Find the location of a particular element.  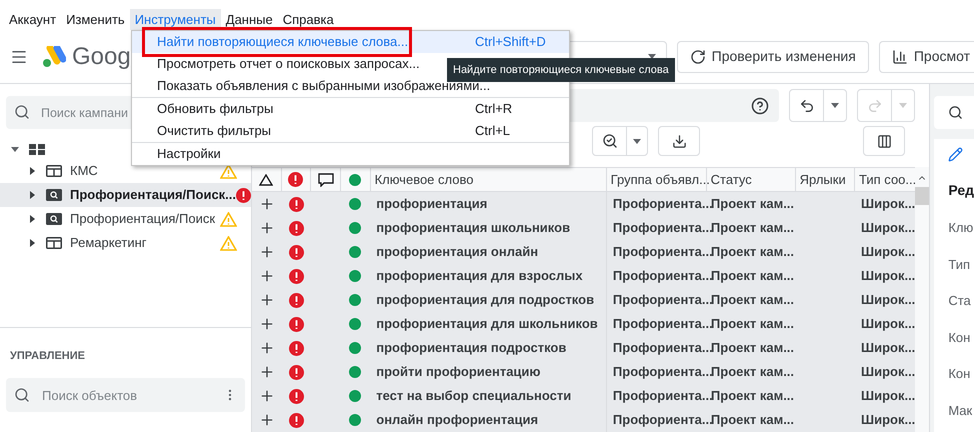

object-search-field: Поиск объектов is located at coordinates (125, 395).